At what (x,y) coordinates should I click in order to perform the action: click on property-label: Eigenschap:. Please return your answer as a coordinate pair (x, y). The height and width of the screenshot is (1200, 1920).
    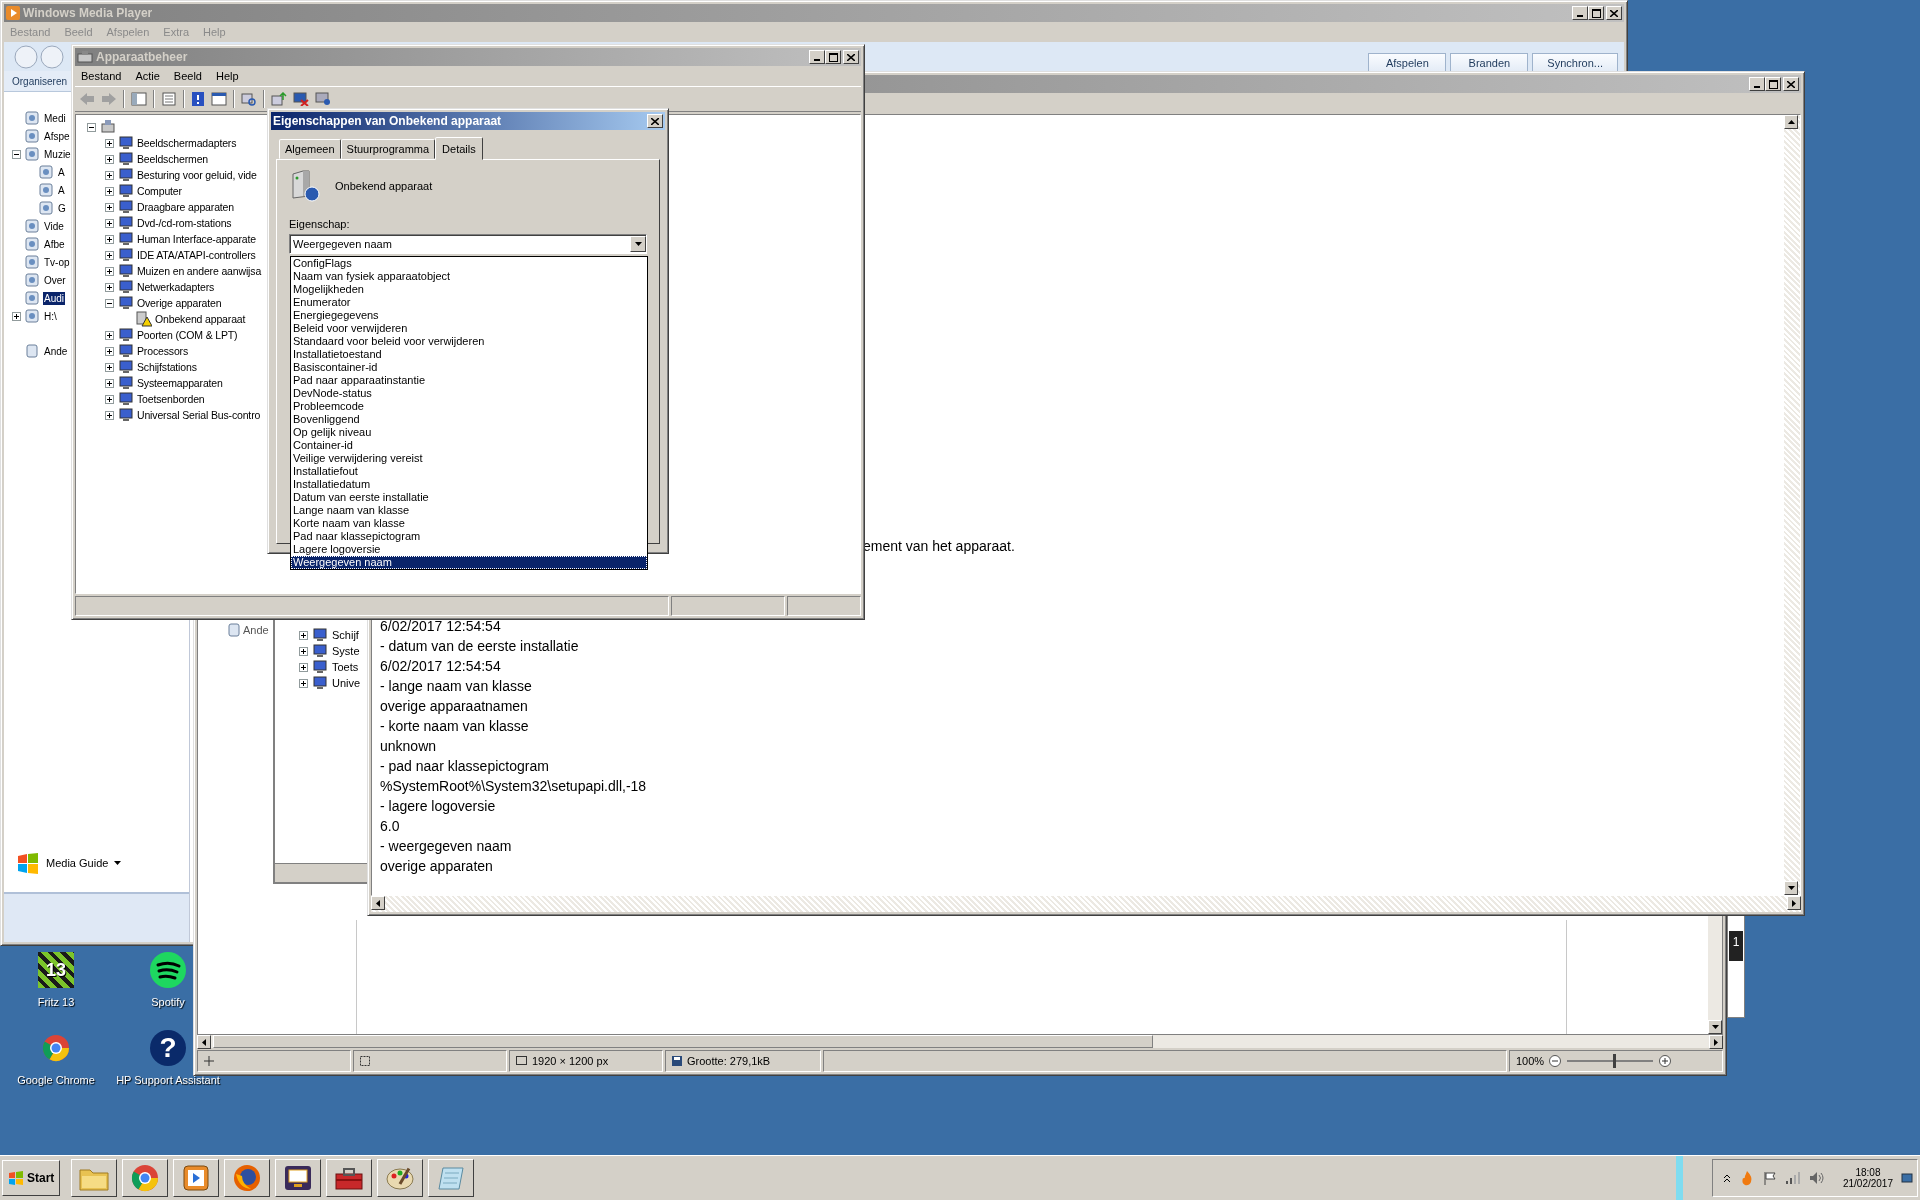
    Looking at the image, I should click on (320, 224).